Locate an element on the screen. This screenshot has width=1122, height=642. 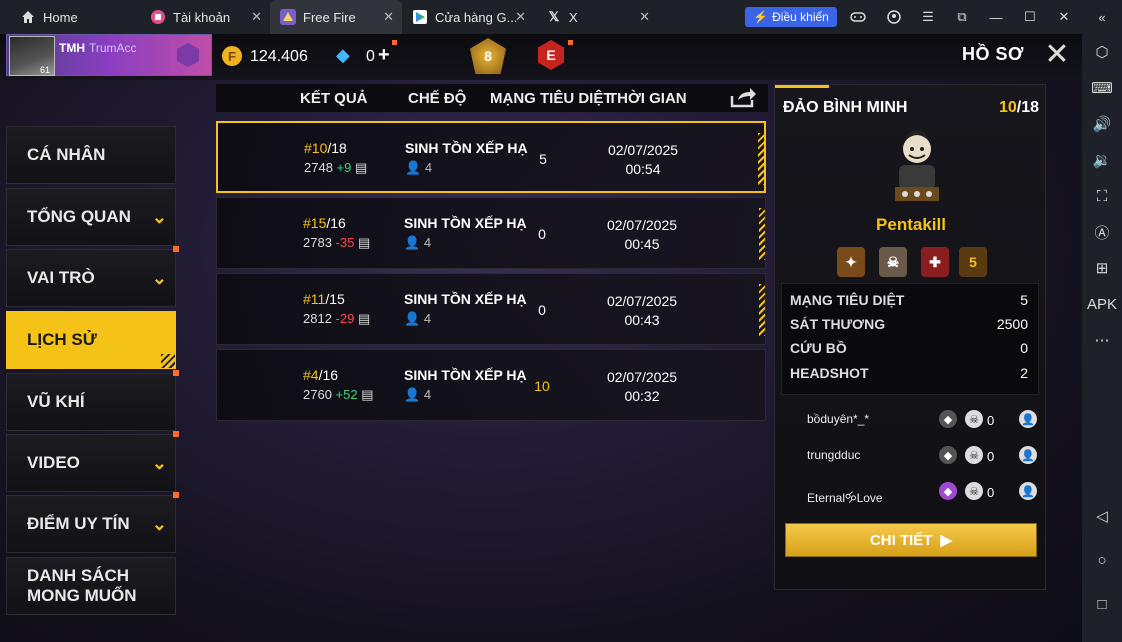
medal-icon: ✚ is located at coordinates (935, 262).